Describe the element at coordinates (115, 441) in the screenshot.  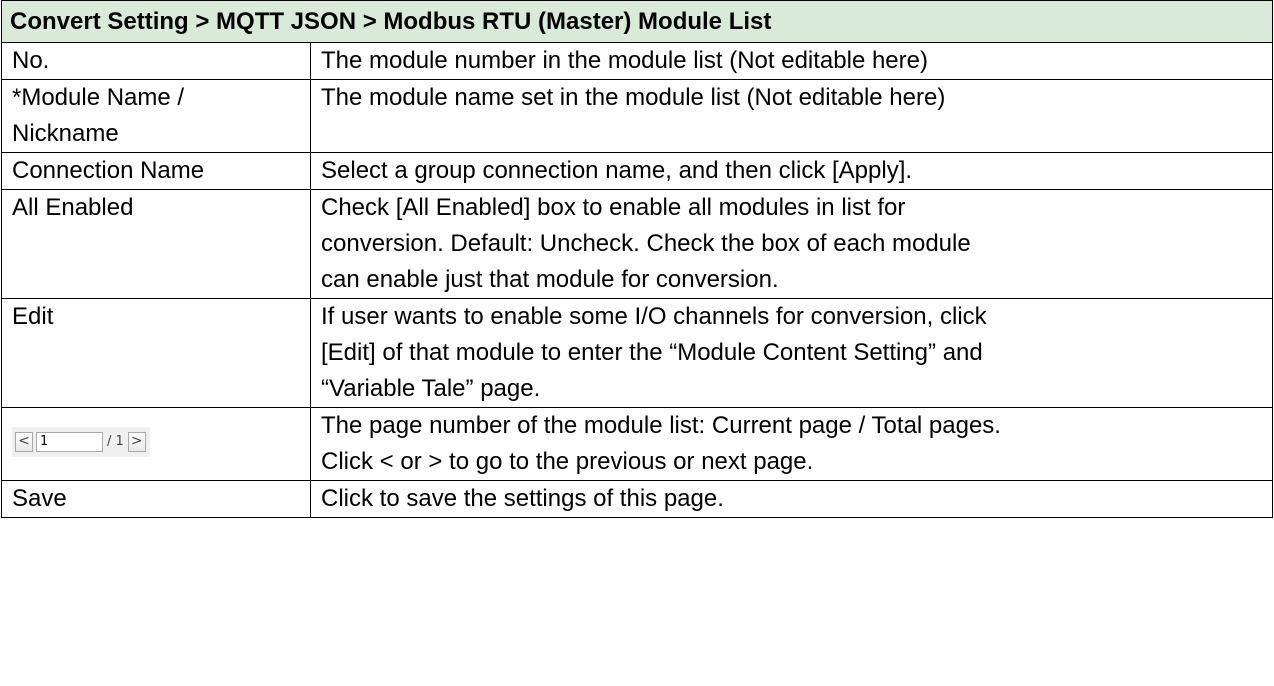
I see `total-pages-label: / 1` at that location.